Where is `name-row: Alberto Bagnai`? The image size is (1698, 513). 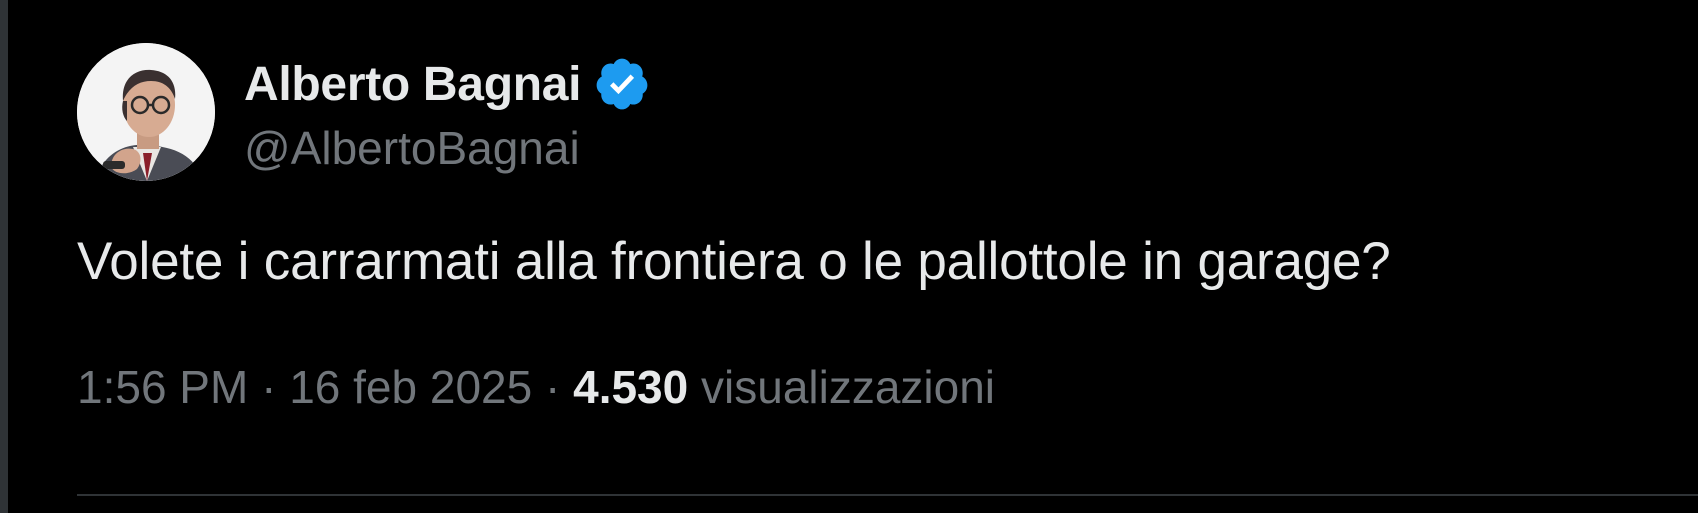 name-row: Alberto Bagnai is located at coordinates (447, 84).